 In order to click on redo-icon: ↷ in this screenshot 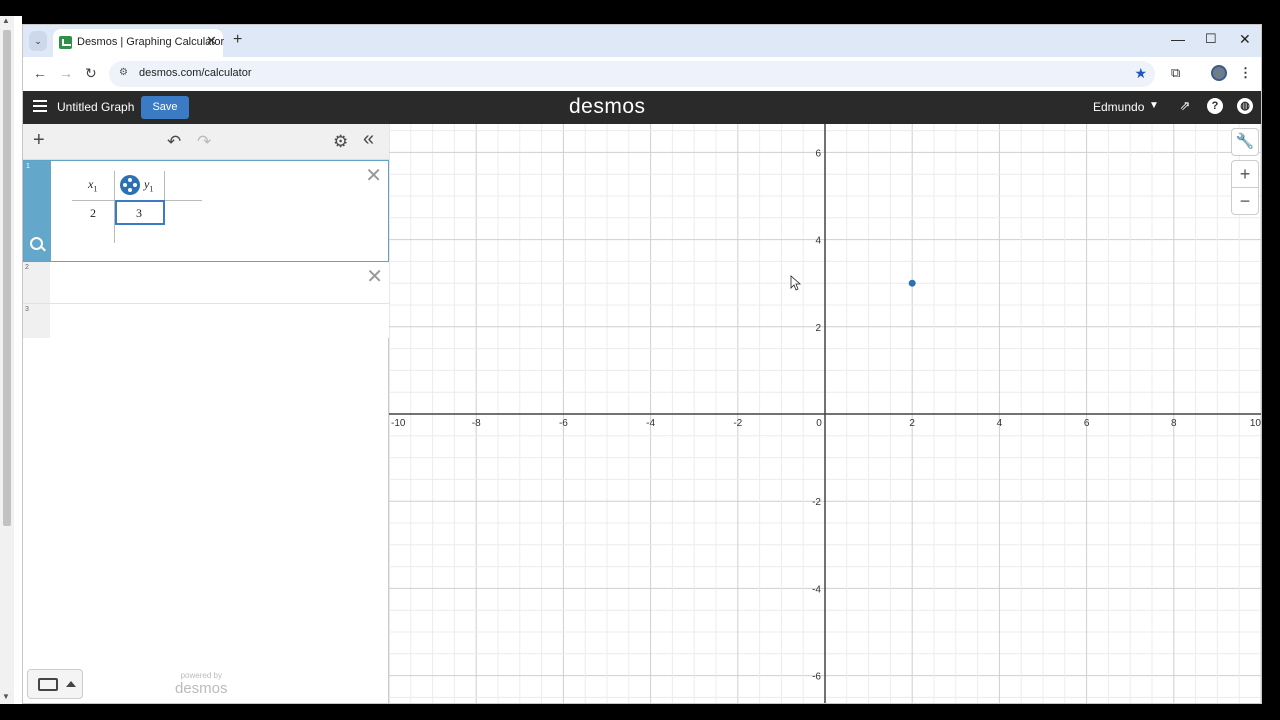, I will do `click(204, 142)`.